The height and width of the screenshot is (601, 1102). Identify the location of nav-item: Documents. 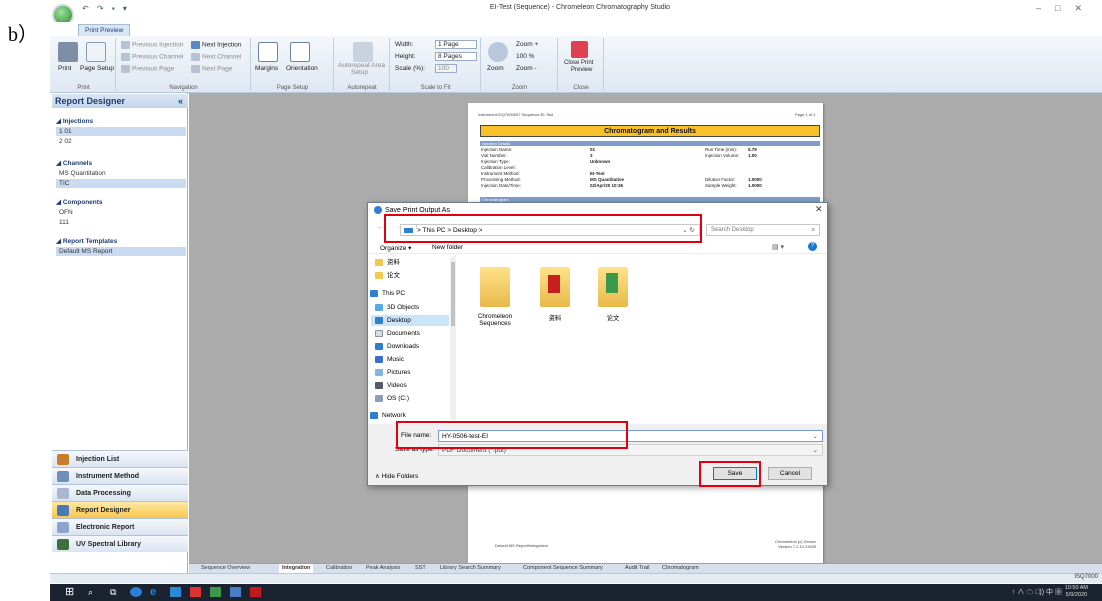
(412, 333).